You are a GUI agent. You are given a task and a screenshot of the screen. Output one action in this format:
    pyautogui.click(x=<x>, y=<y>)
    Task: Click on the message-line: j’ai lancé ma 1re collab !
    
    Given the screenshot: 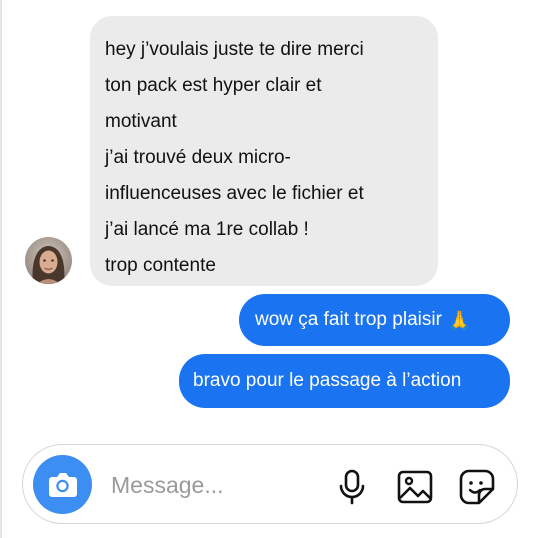 What is the action you would take?
    pyautogui.click(x=207, y=229)
    